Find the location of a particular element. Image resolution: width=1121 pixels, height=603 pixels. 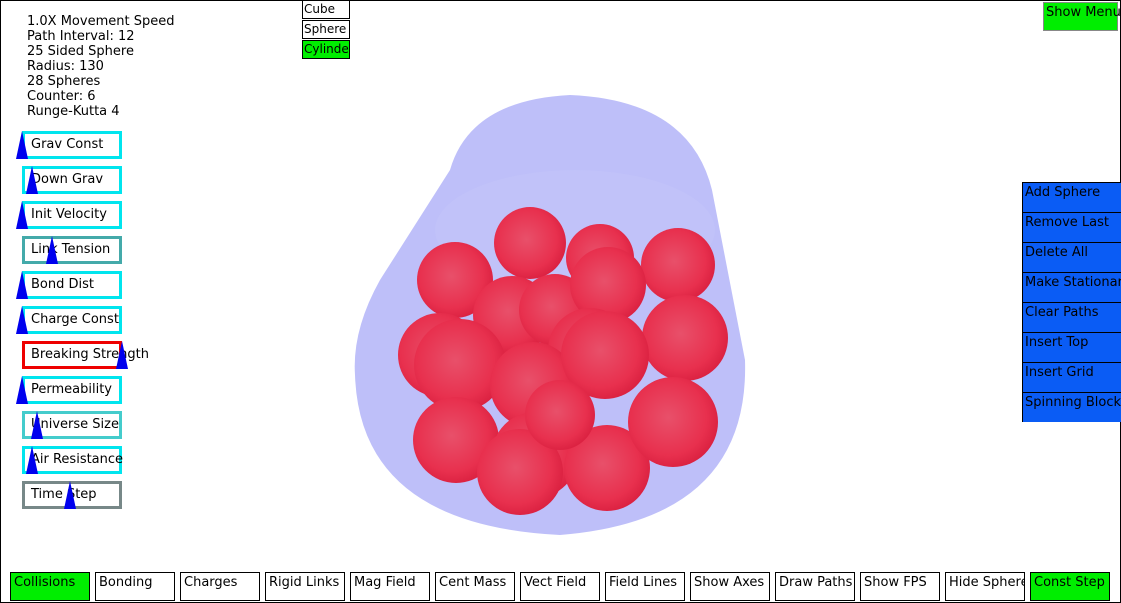

insert-grid-button: Insert Grid is located at coordinates (1071, 377).